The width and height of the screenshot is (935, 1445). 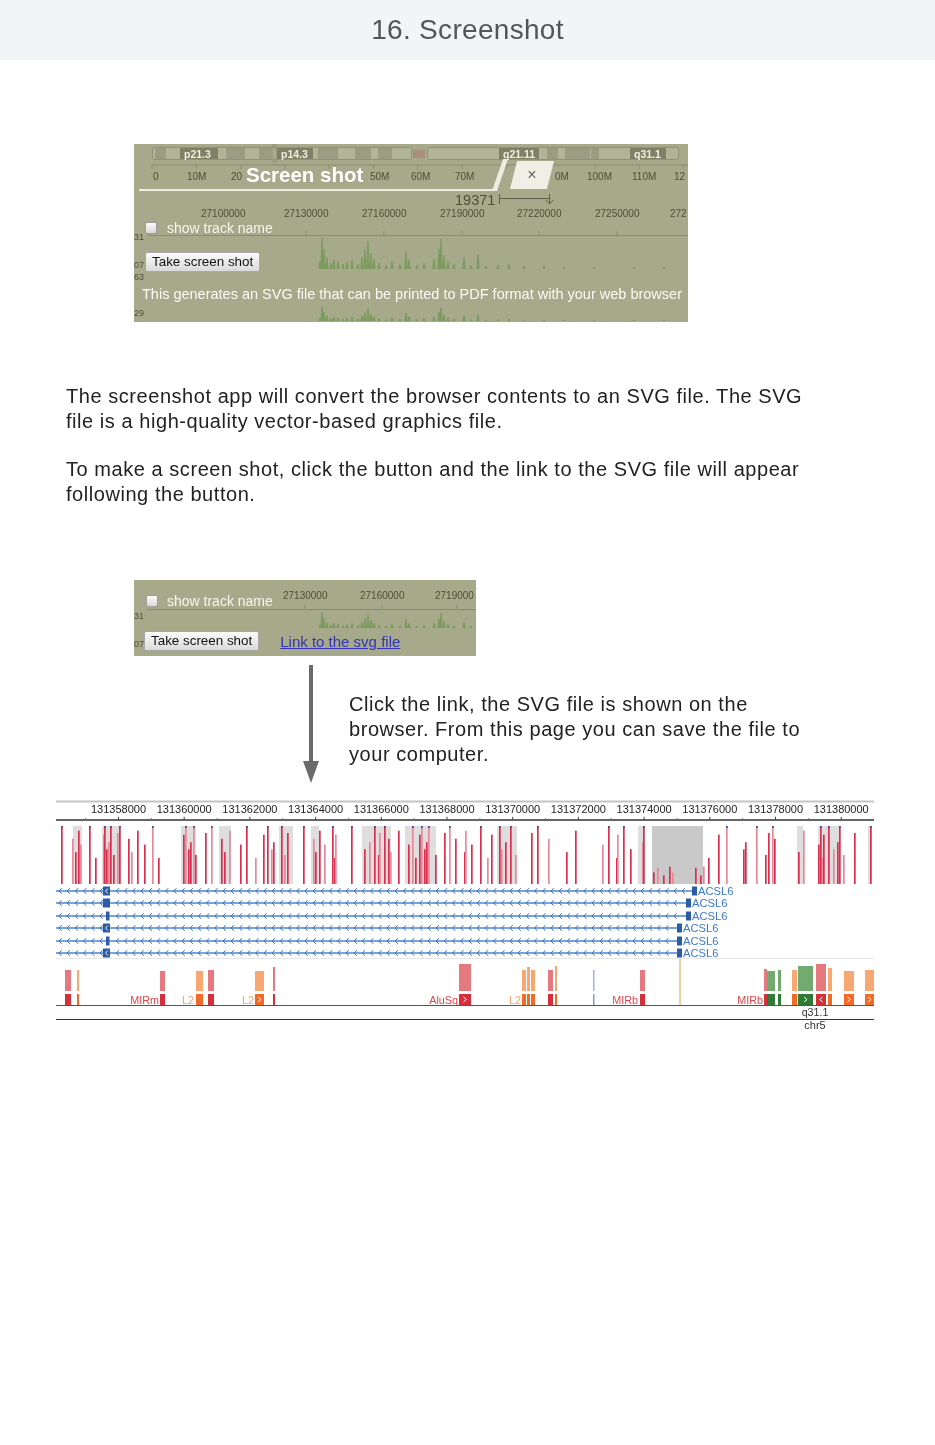 I want to click on ruler-label: 131362000, so click(x=250, y=809).